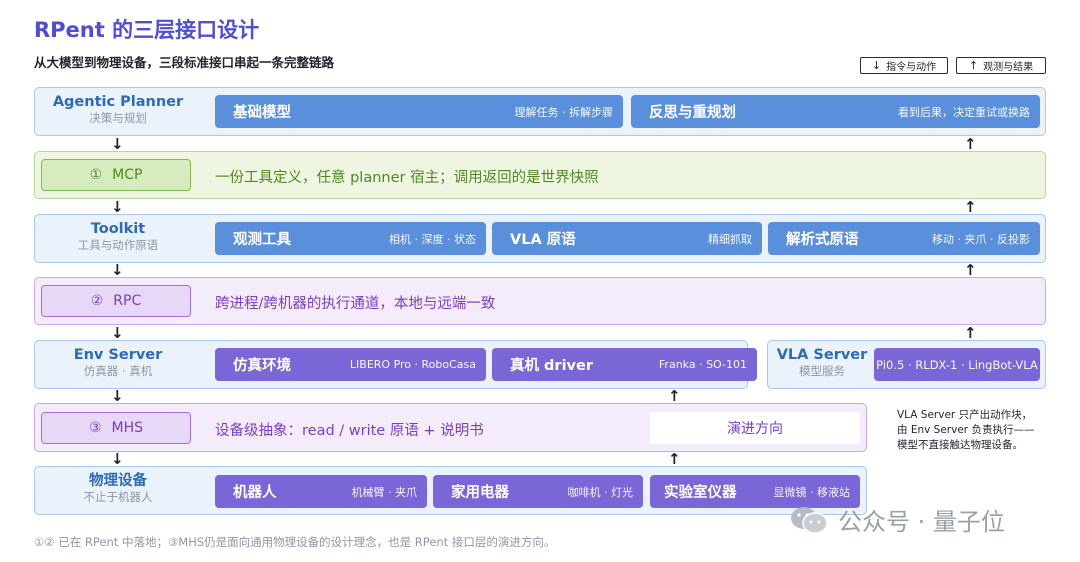 The height and width of the screenshot is (562, 1080). Describe the element at coordinates (350, 238) in the screenshot. I see `chip-observation-tools: 观测工具 相机 · 深度 · 状态` at that location.